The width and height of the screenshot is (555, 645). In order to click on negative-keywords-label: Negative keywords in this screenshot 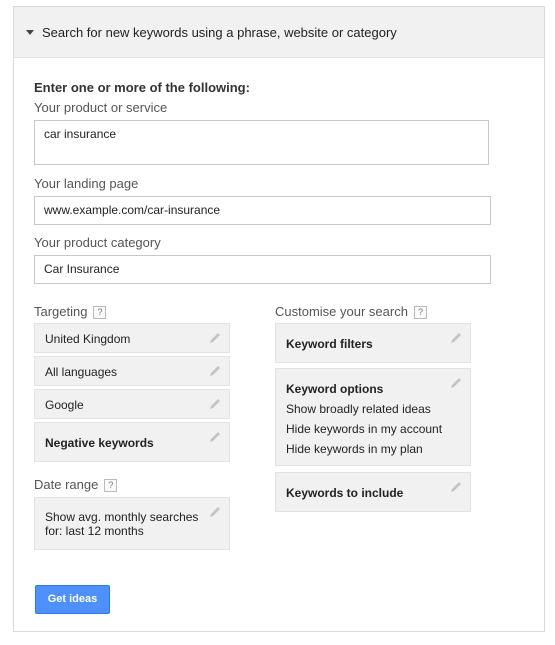, I will do `click(99, 443)`.